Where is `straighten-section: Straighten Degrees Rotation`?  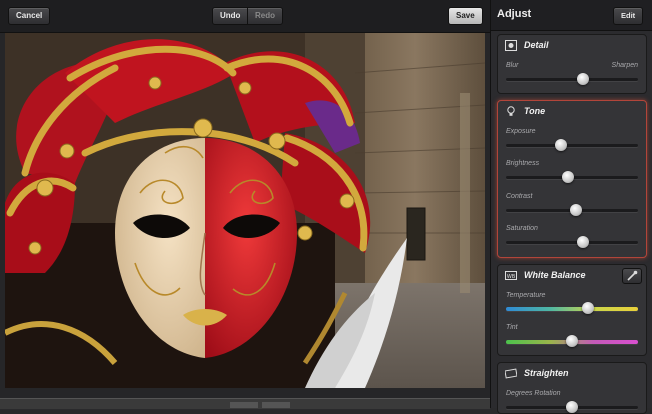 straighten-section: Straighten Degrees Rotation is located at coordinates (572, 388).